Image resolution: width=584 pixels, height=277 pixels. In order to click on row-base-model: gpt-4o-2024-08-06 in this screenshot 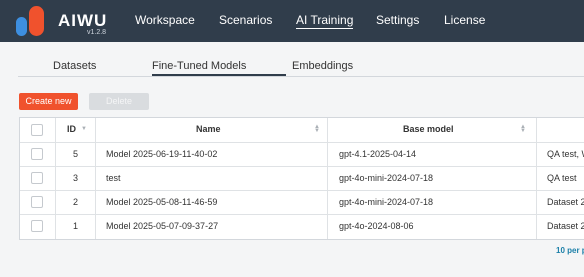, I will do `click(376, 226)`.